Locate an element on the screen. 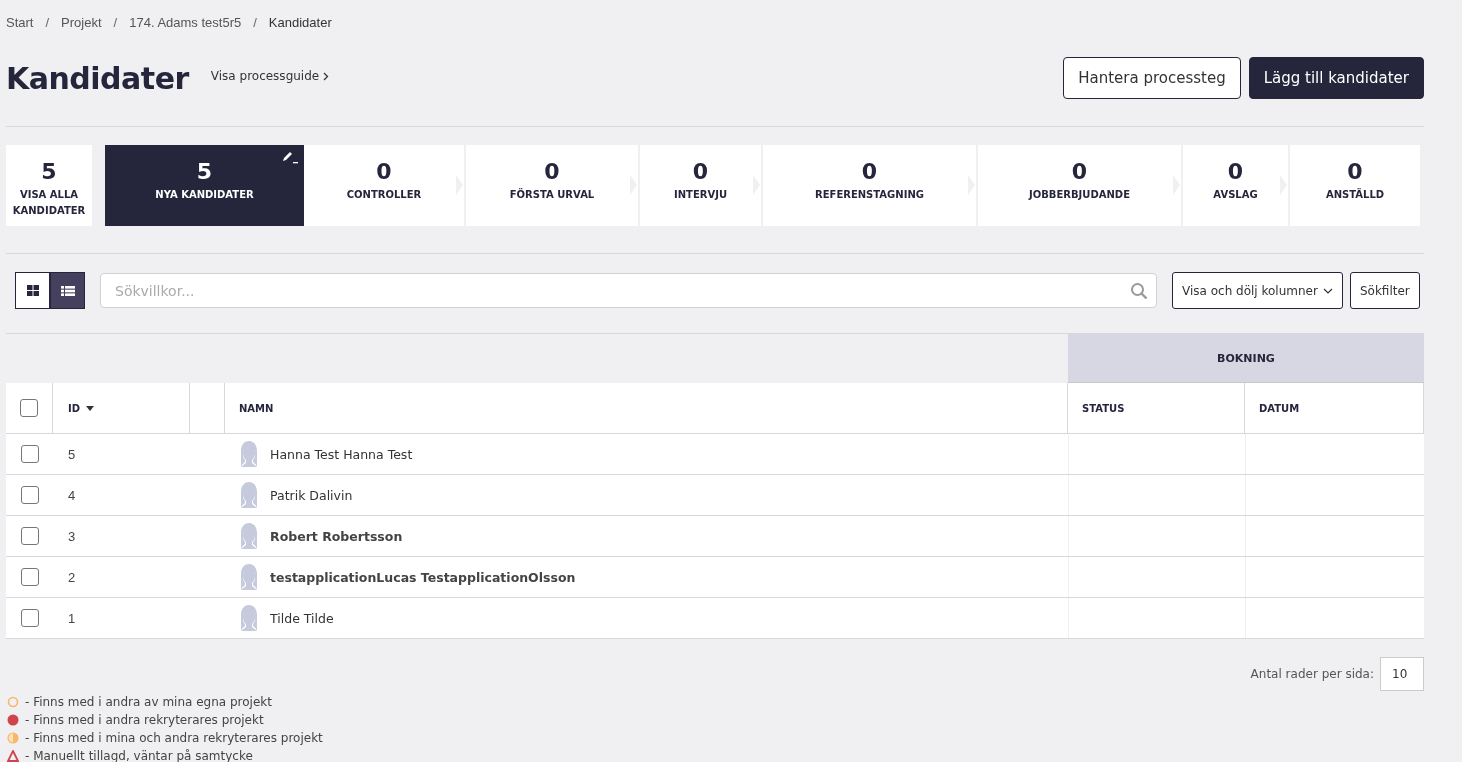  id-cell: 4 is located at coordinates (72, 495).